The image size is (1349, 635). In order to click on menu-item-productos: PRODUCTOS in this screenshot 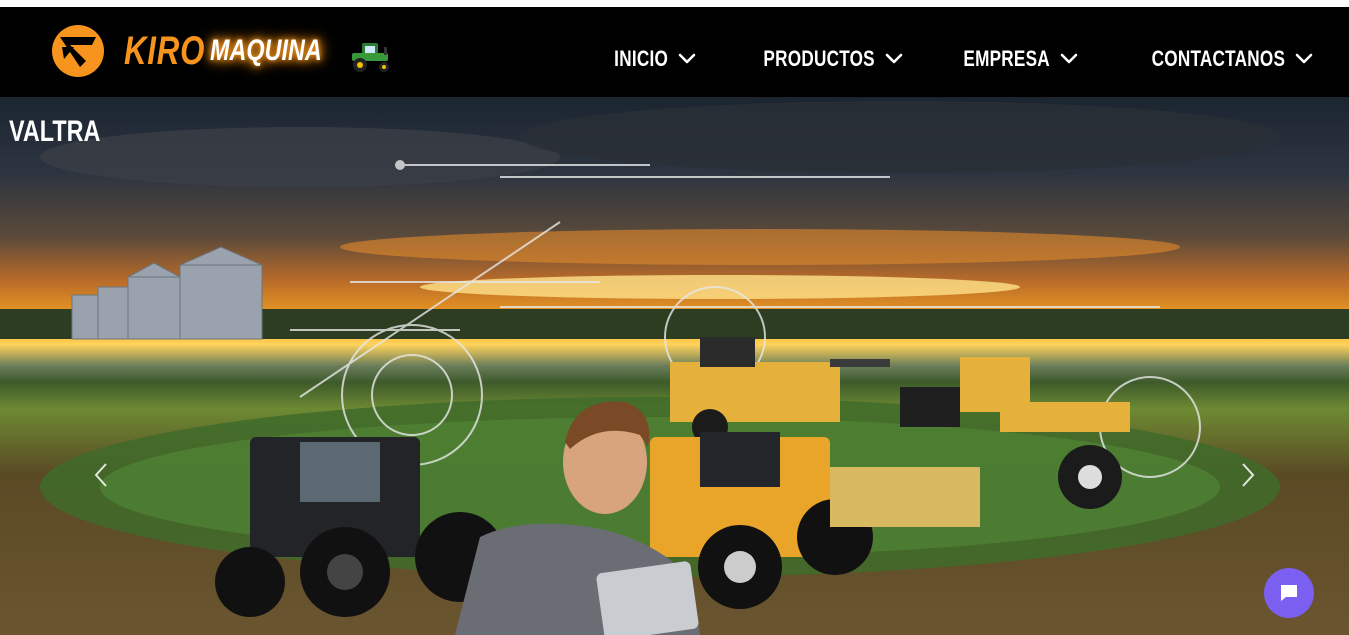, I will do `click(817, 59)`.